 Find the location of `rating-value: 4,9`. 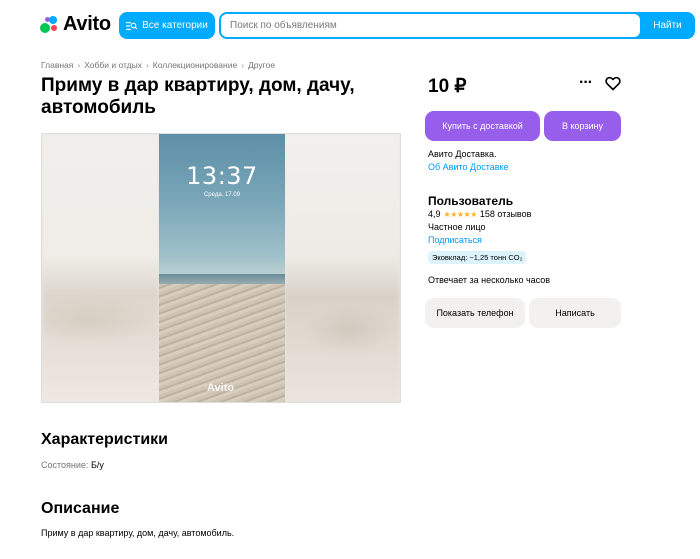

rating-value: 4,9 is located at coordinates (434, 214).